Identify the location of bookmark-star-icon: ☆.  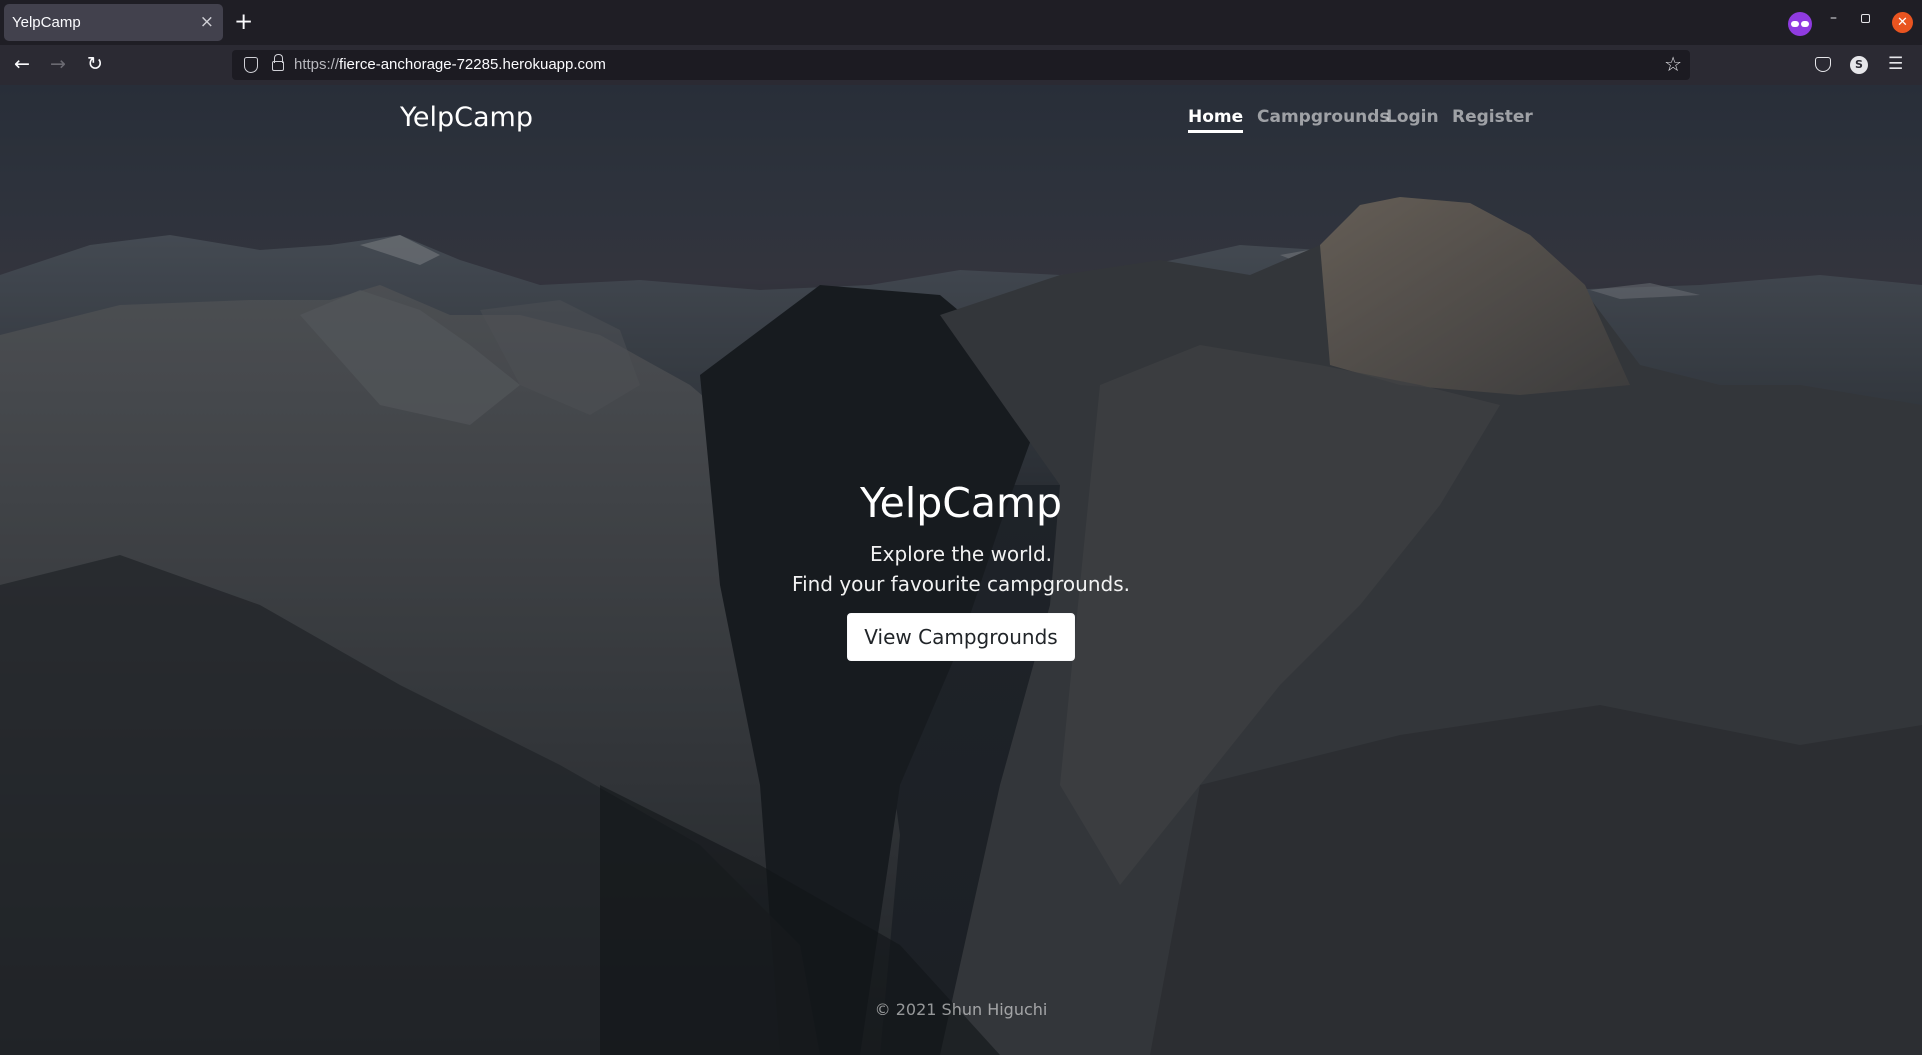
(1673, 64).